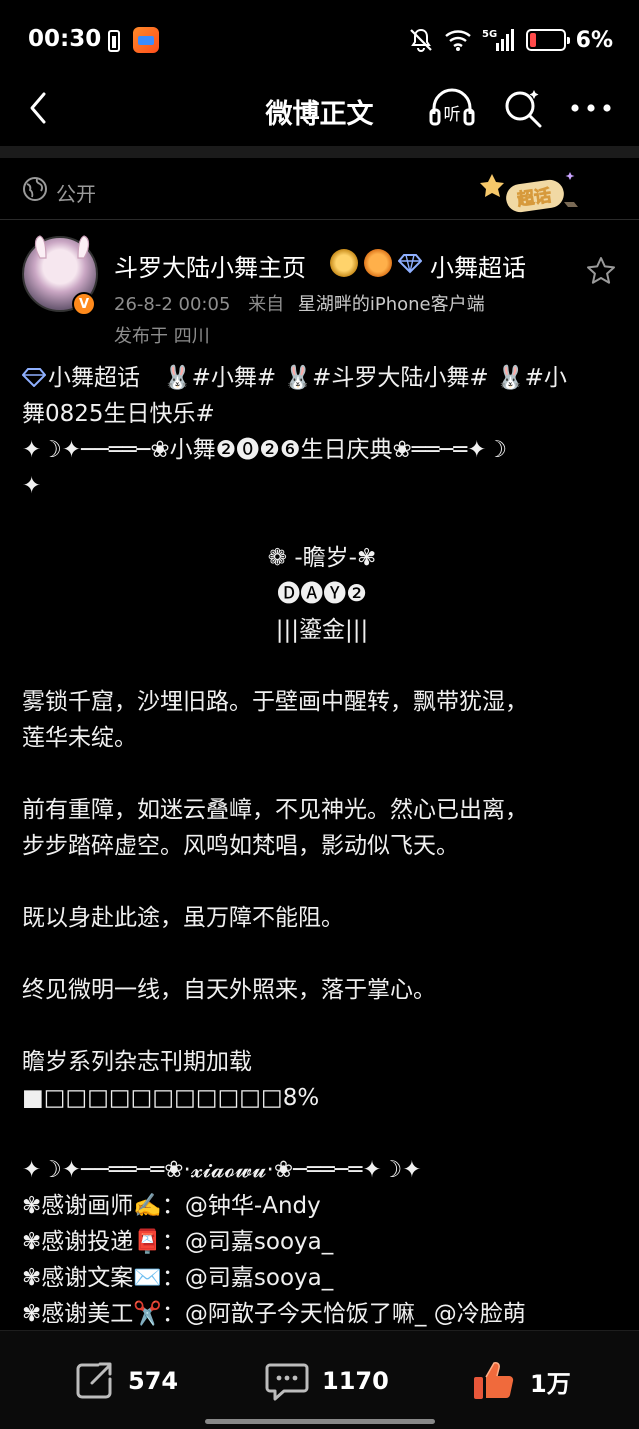  I want to click on nav-bar: 微博正文 听, so click(319, 110).